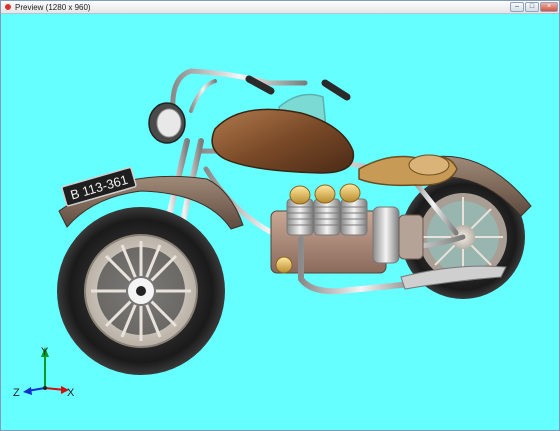  Describe the element at coordinates (8, 7) in the screenshot. I see `app-icon` at that location.